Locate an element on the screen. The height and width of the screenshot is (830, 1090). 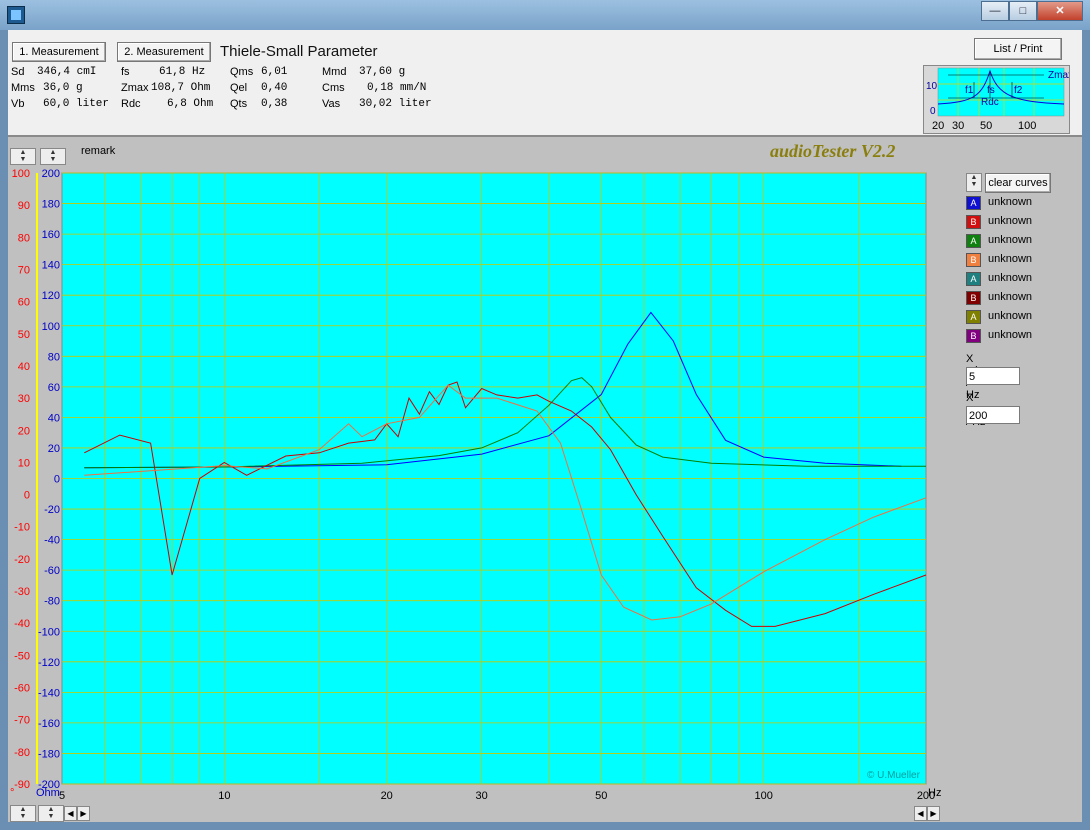
mini-ytick: 10 is located at coordinates (932, 86).